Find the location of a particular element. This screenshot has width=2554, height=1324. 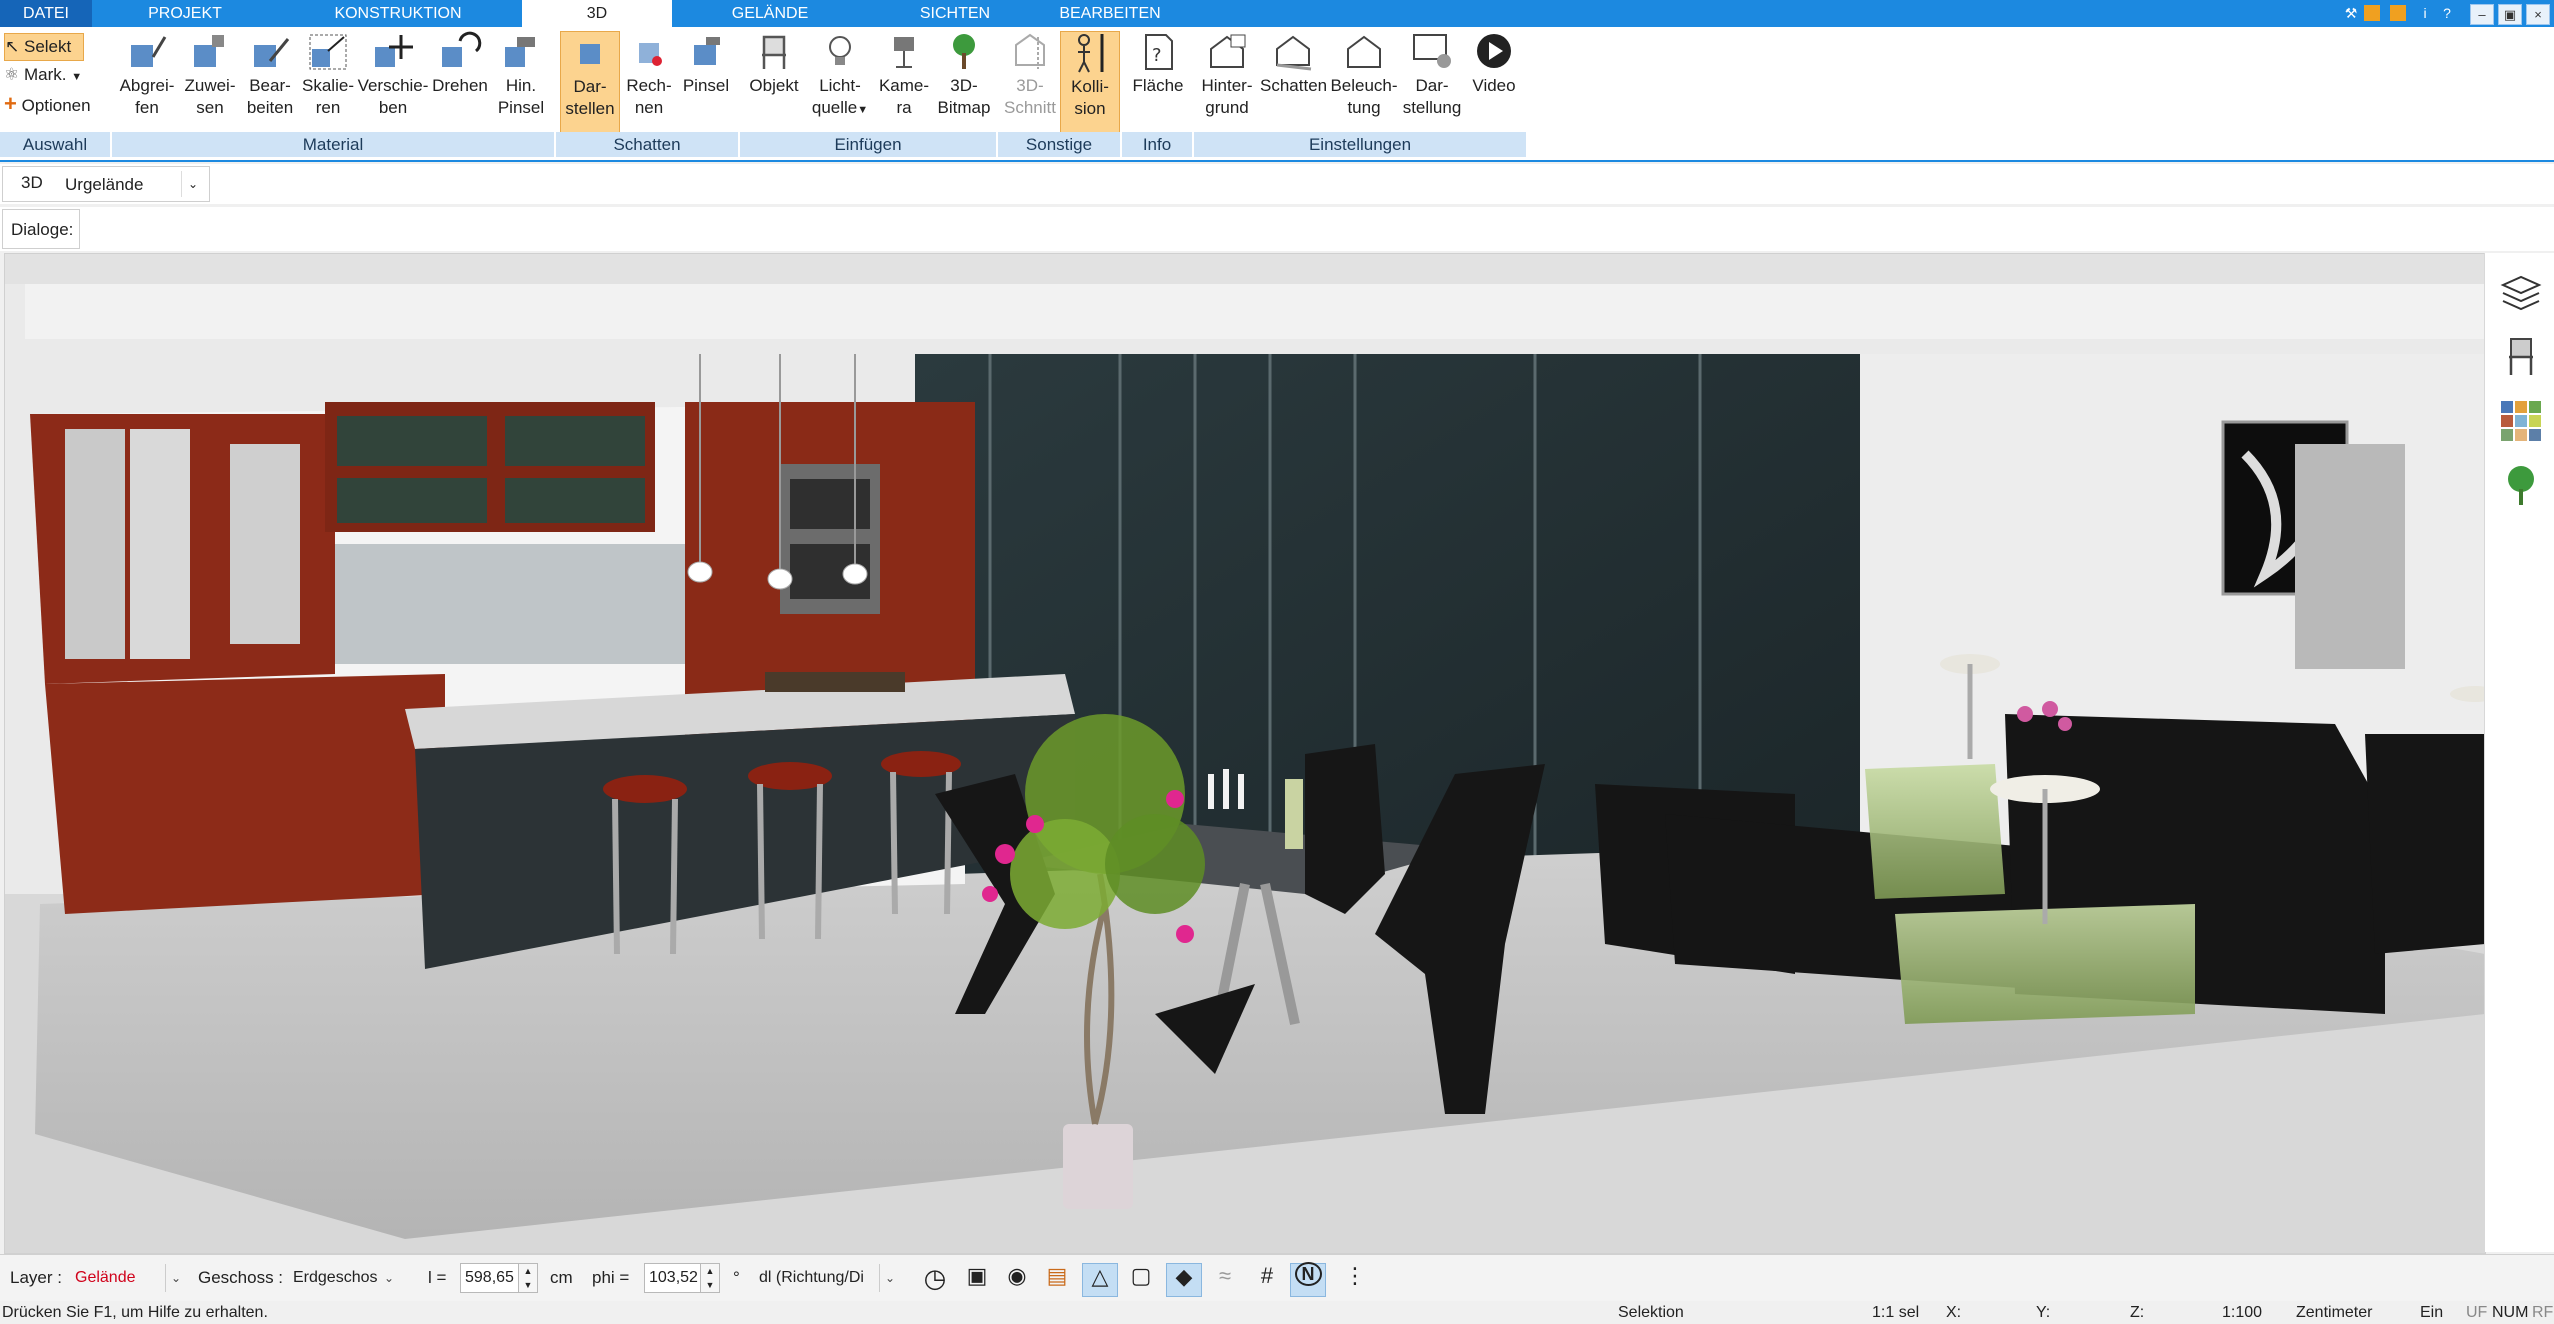

flaeche-button: ? Fläche is located at coordinates (1158, 64).